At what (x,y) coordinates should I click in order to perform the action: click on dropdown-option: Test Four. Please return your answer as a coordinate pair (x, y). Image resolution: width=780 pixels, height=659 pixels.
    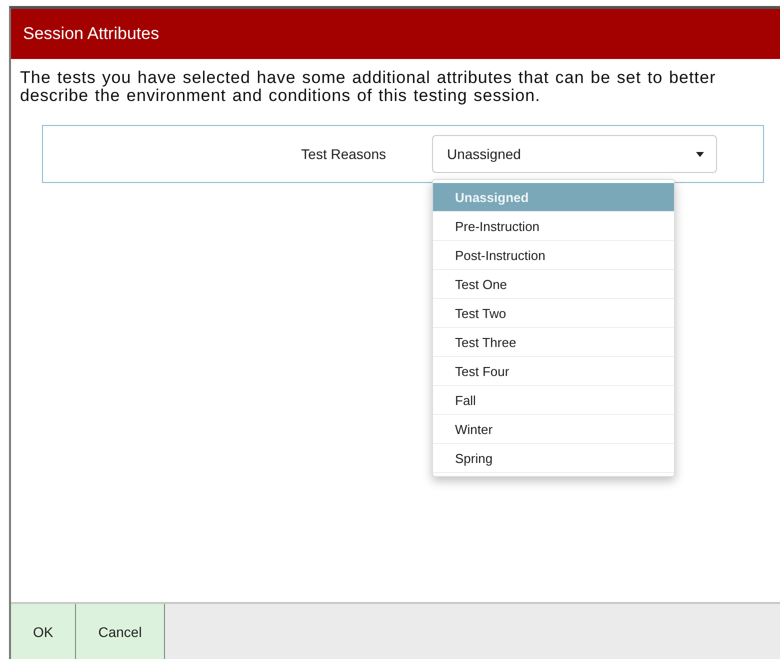
    Looking at the image, I should click on (553, 371).